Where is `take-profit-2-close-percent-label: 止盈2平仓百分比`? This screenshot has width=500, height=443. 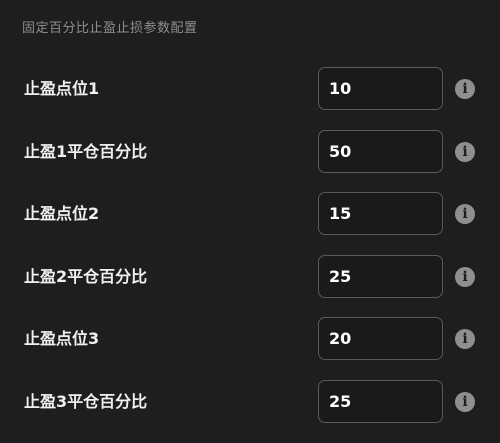 take-profit-2-close-percent-label: 止盈2平仓百分比 is located at coordinates (86, 276).